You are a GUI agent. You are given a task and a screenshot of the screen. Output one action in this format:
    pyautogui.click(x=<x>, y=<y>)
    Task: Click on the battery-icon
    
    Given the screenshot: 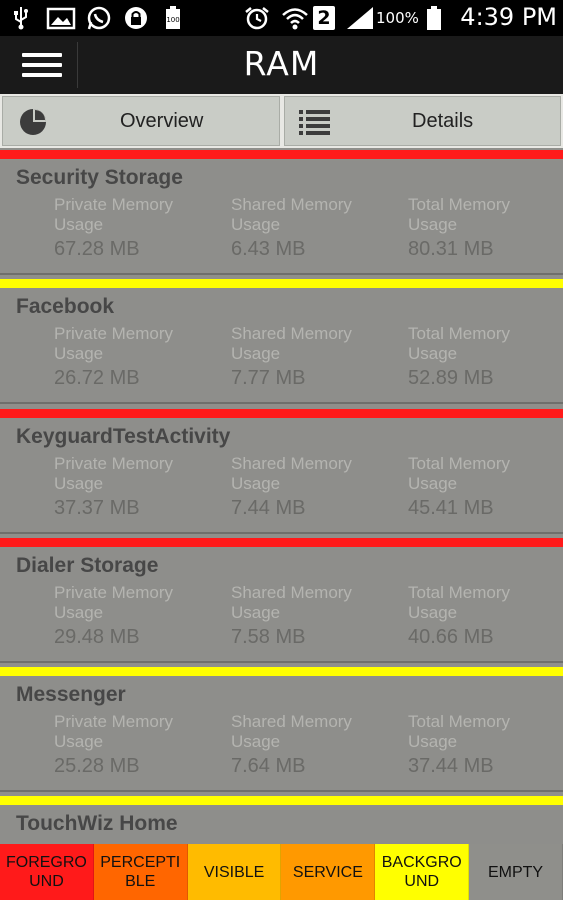 What is the action you would take?
    pyautogui.click(x=434, y=18)
    